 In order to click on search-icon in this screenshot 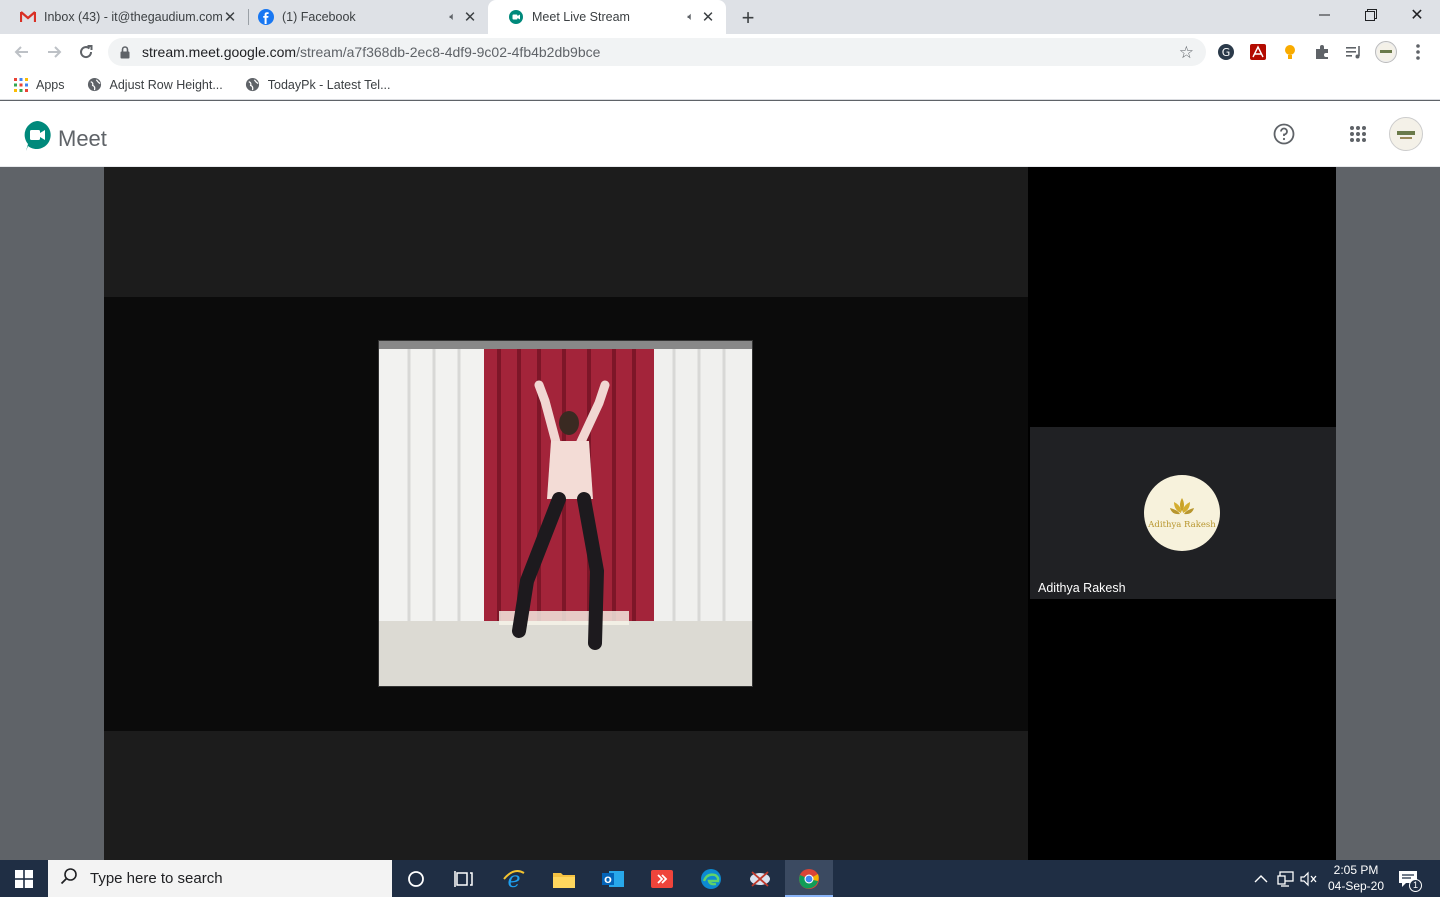, I will do `click(69, 878)`.